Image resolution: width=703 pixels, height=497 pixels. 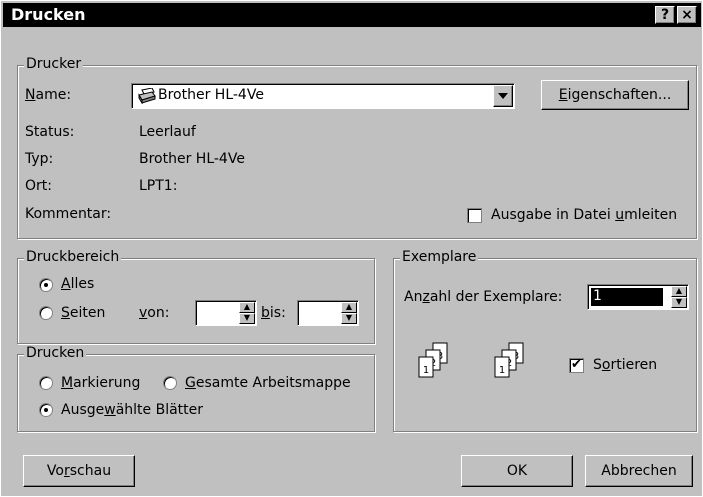 I want to click on selected-sheets-radio, so click(x=46, y=410).